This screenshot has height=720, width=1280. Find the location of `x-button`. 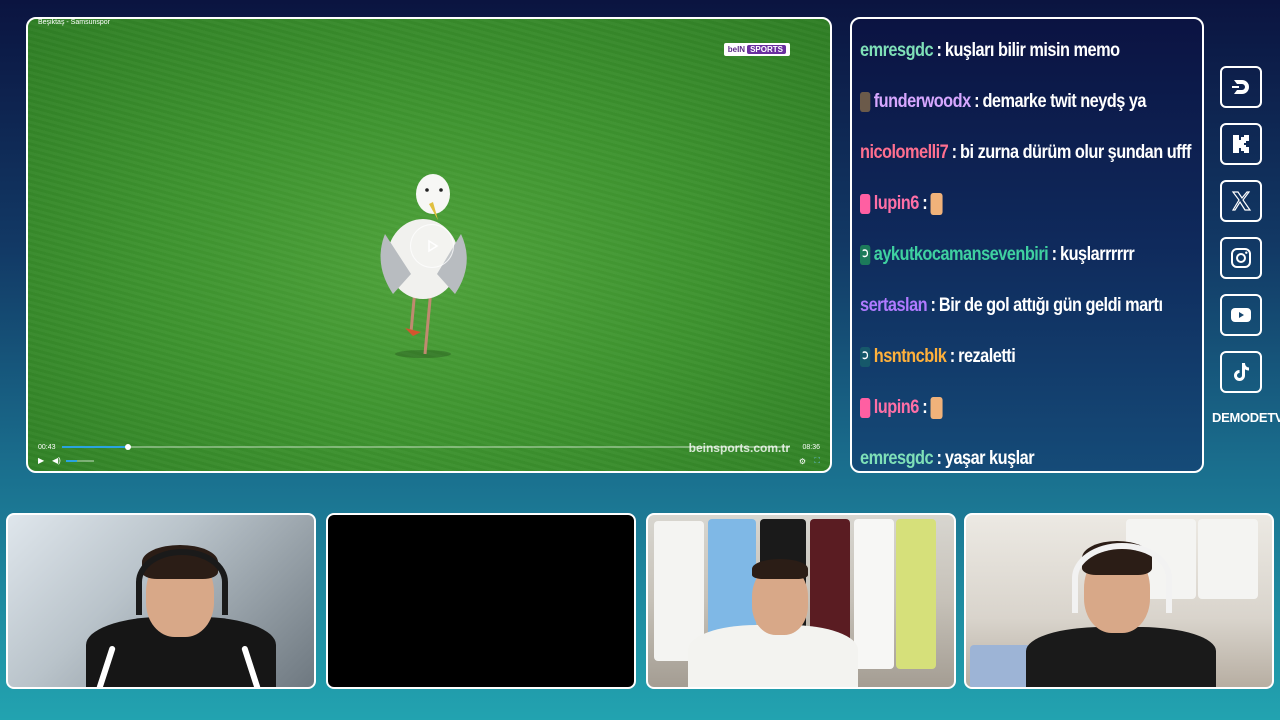

x-button is located at coordinates (1241, 201).